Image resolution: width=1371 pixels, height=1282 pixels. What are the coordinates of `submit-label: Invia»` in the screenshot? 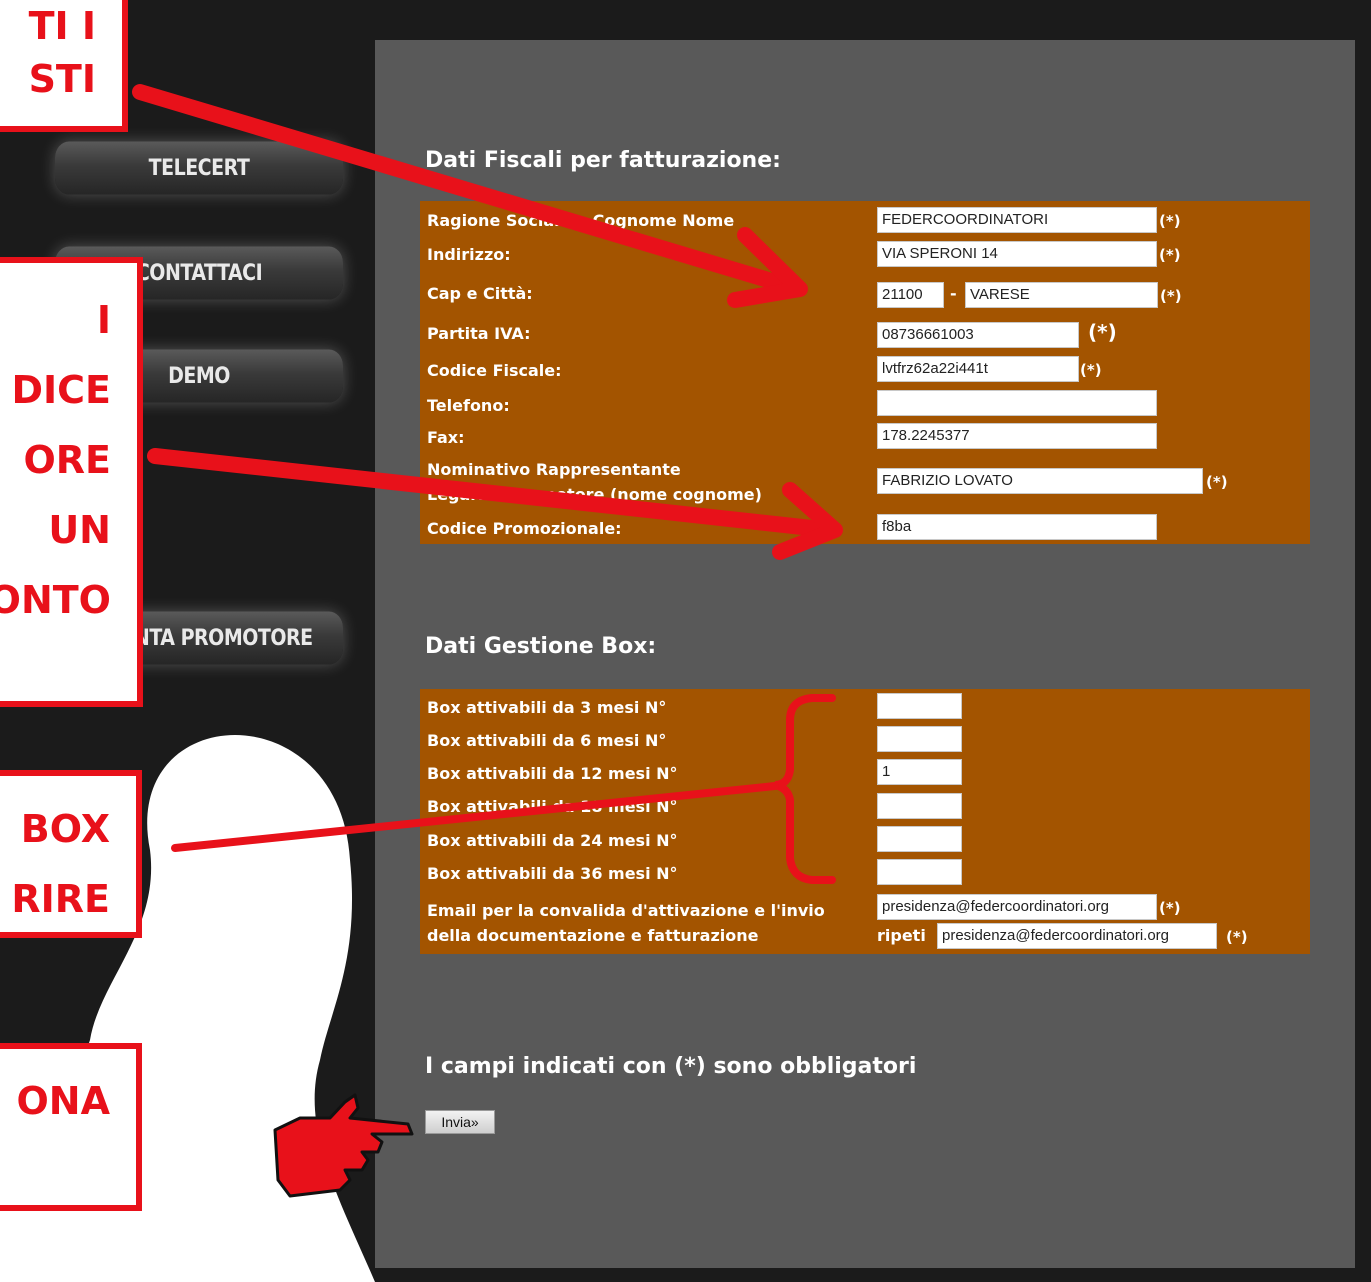 It's located at (460, 1122).